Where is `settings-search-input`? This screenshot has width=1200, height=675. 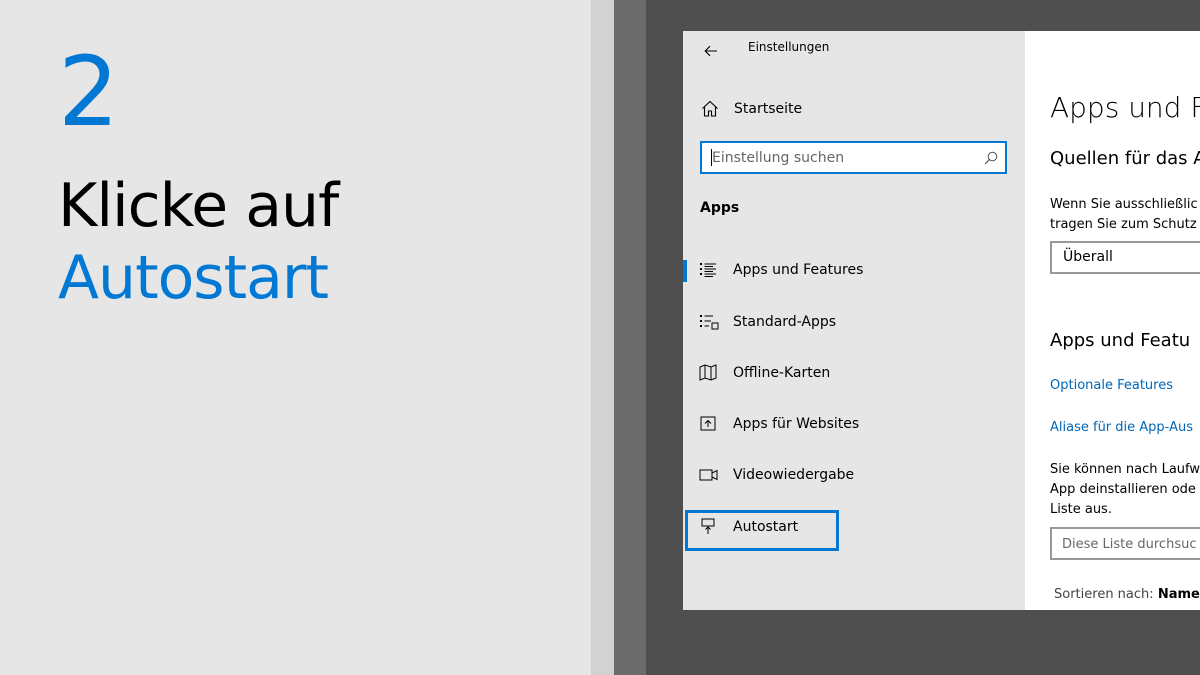 settings-search-input is located at coordinates (842, 158).